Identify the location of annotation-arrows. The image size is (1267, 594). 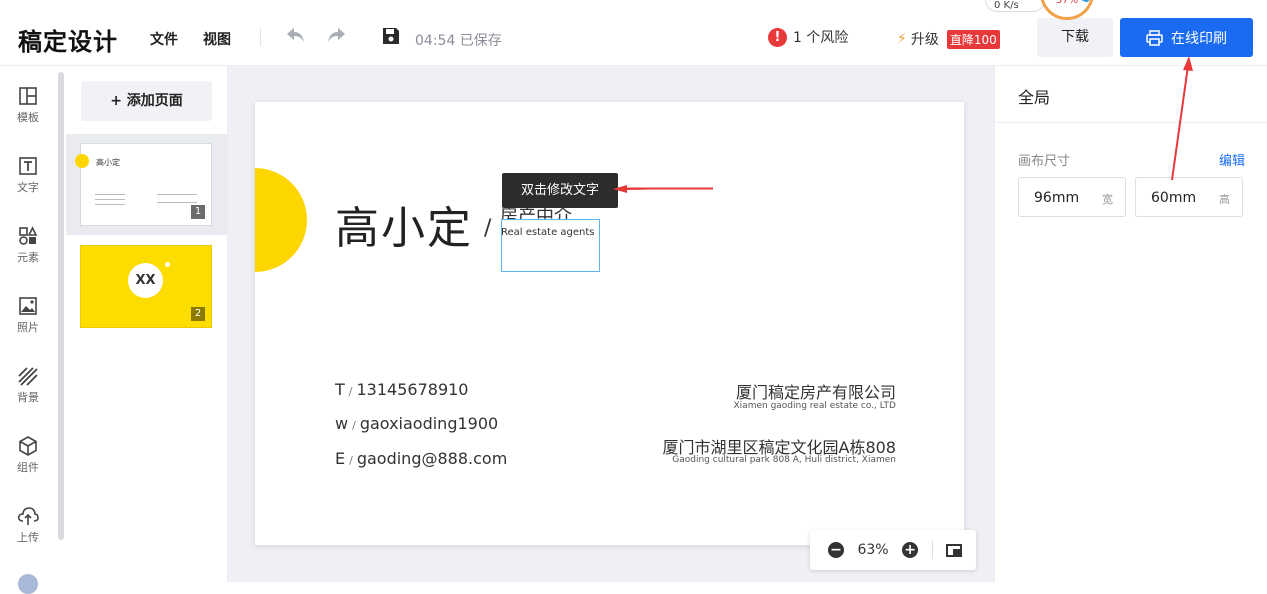
(903, 124).